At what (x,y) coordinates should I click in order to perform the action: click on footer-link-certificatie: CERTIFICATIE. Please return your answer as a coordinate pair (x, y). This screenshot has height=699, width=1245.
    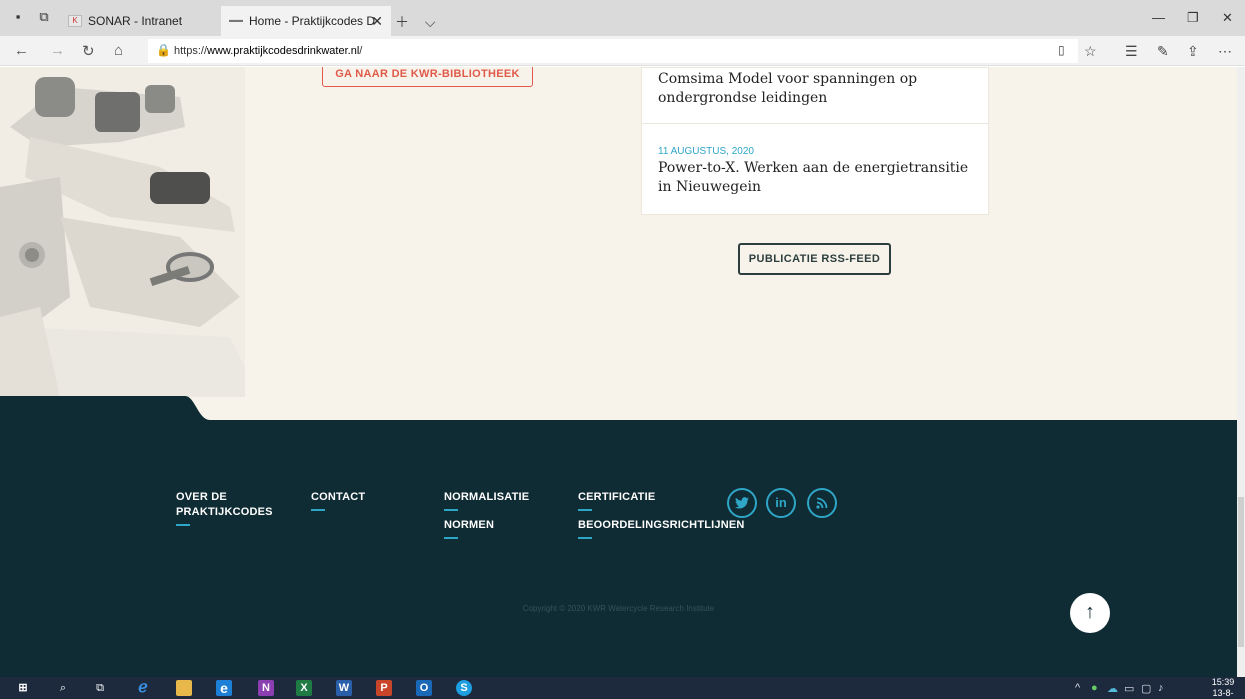
    Looking at the image, I should click on (616, 500).